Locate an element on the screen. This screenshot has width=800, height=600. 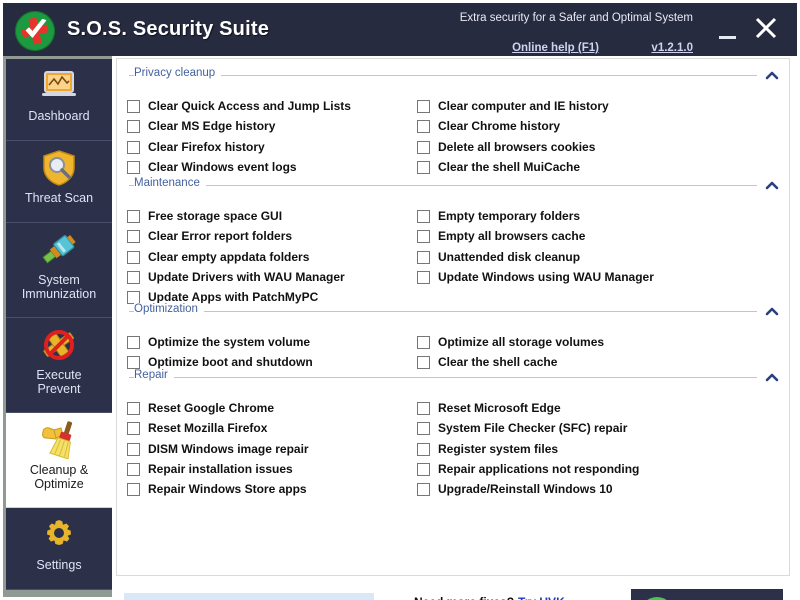
option-label: Unattended disk cleanup is located at coordinates (509, 257).